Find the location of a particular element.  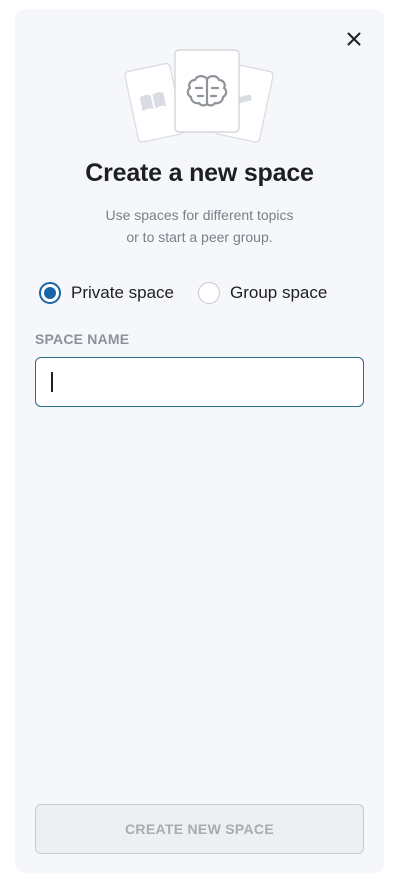

radio-selected-dot is located at coordinates (50, 293).